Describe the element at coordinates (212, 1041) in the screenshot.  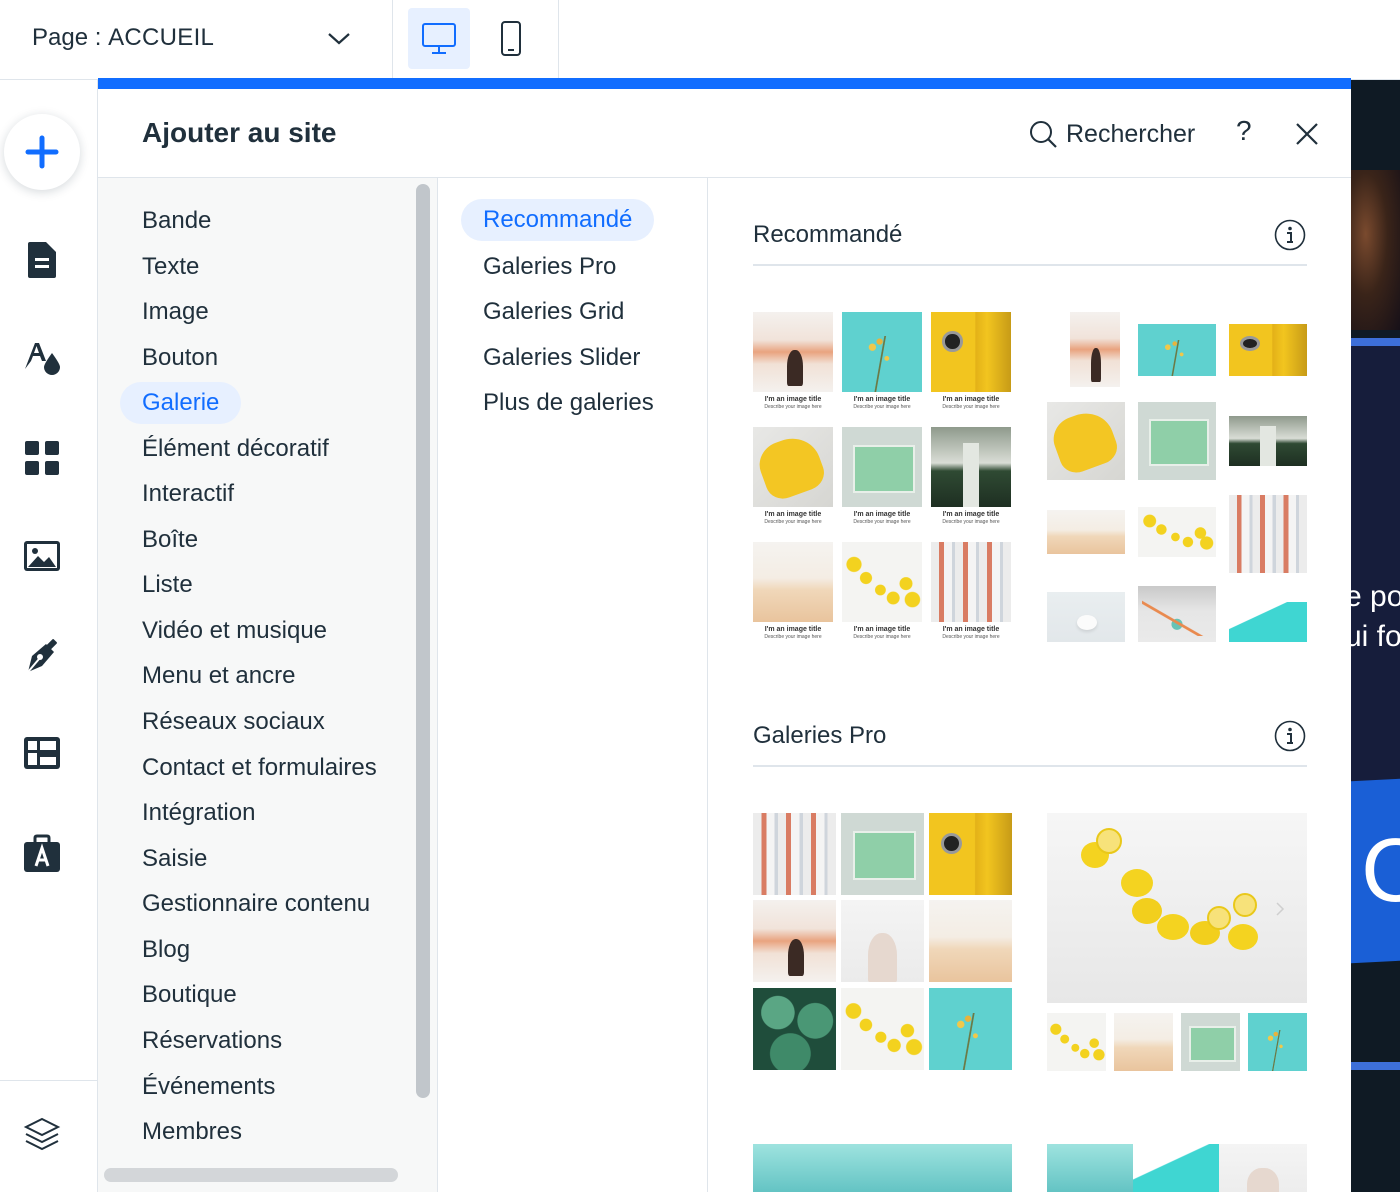
I see `category-item: Réservations` at that location.